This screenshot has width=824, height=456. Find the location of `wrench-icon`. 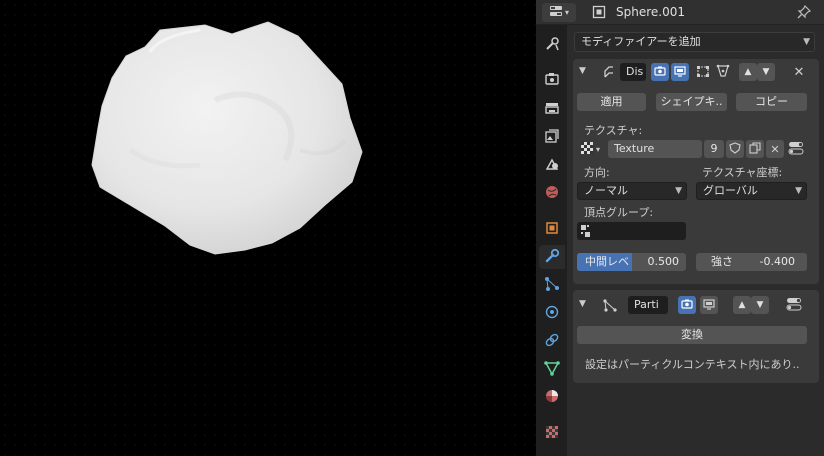

wrench-icon is located at coordinates (552, 257).